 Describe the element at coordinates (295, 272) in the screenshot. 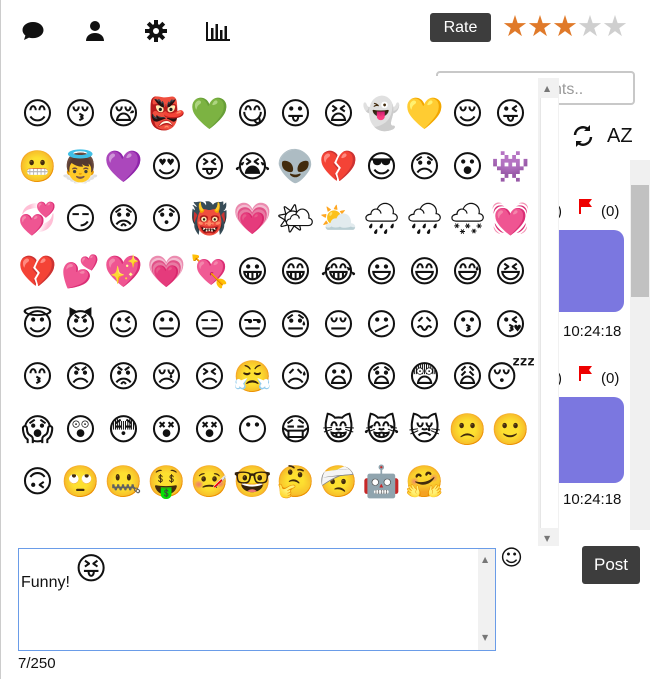

I see `emoji-option: 😁` at that location.